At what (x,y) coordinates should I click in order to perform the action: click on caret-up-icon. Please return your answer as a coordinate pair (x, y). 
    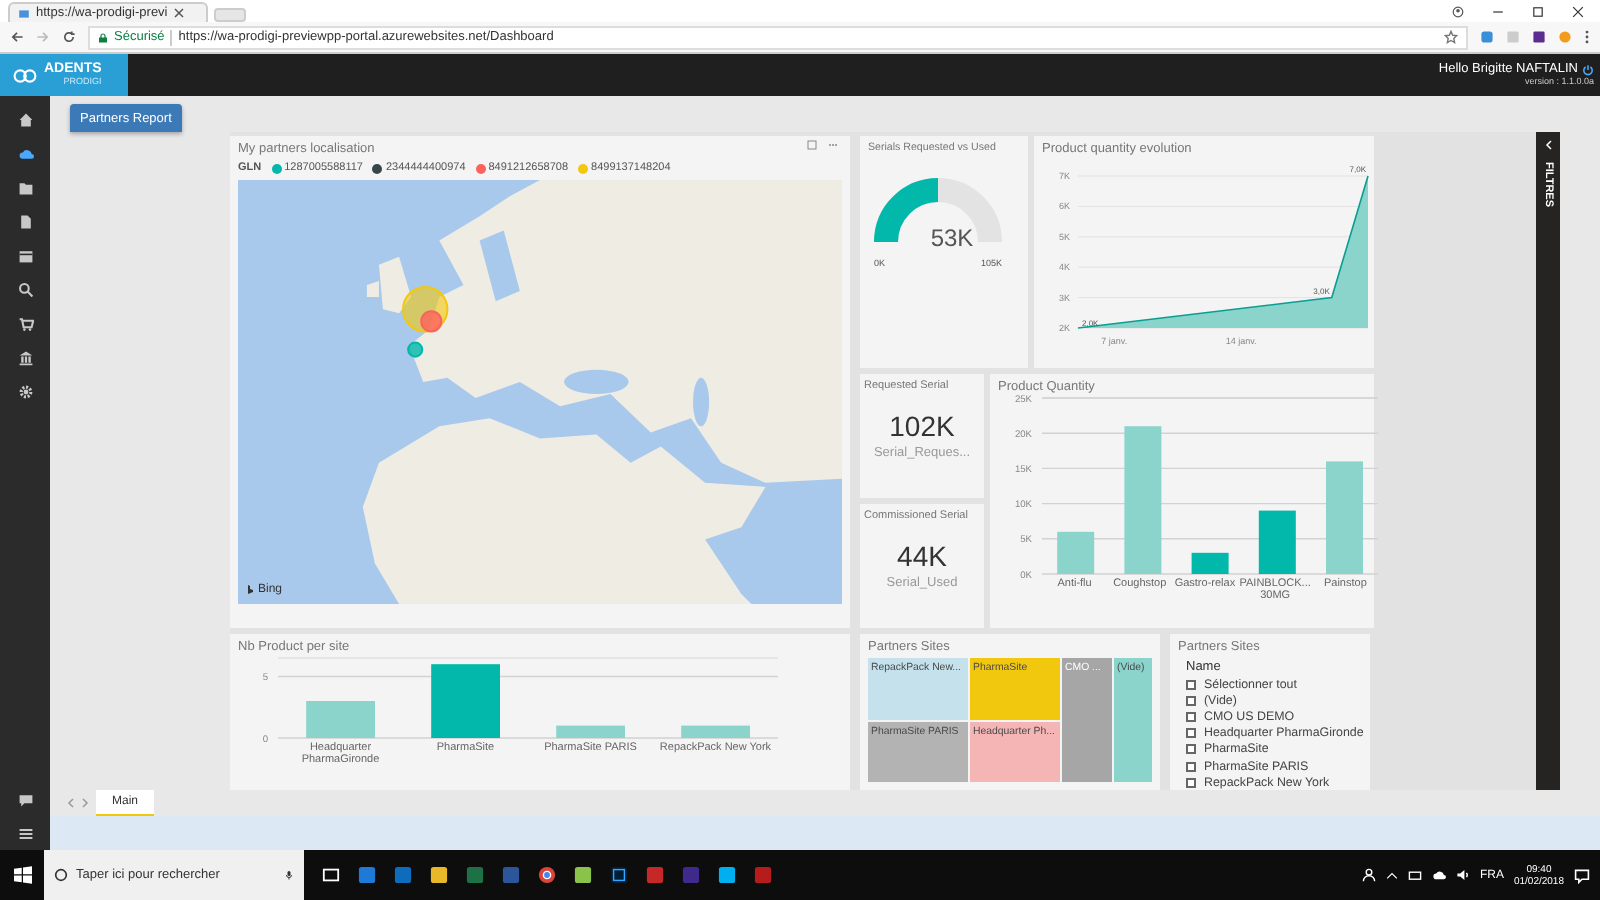
    Looking at the image, I should click on (1391, 875).